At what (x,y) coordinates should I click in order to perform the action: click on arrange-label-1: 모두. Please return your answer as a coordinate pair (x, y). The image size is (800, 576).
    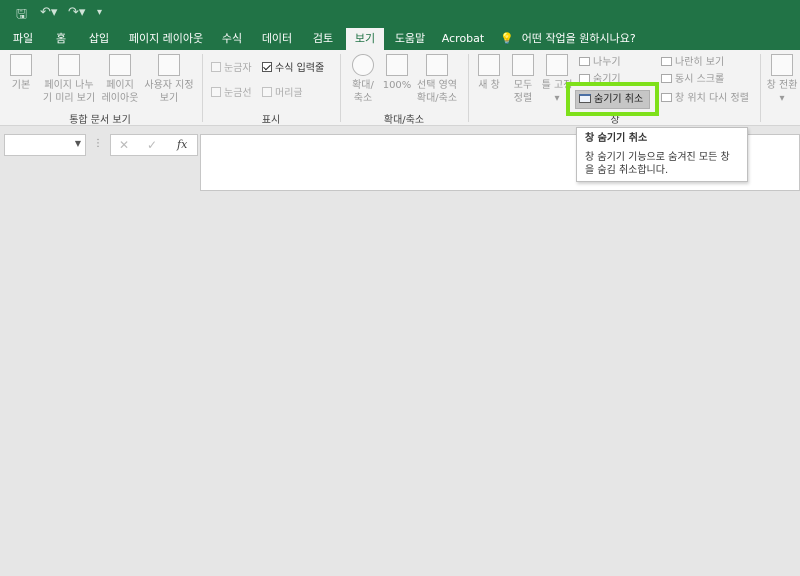
    Looking at the image, I should click on (523, 85).